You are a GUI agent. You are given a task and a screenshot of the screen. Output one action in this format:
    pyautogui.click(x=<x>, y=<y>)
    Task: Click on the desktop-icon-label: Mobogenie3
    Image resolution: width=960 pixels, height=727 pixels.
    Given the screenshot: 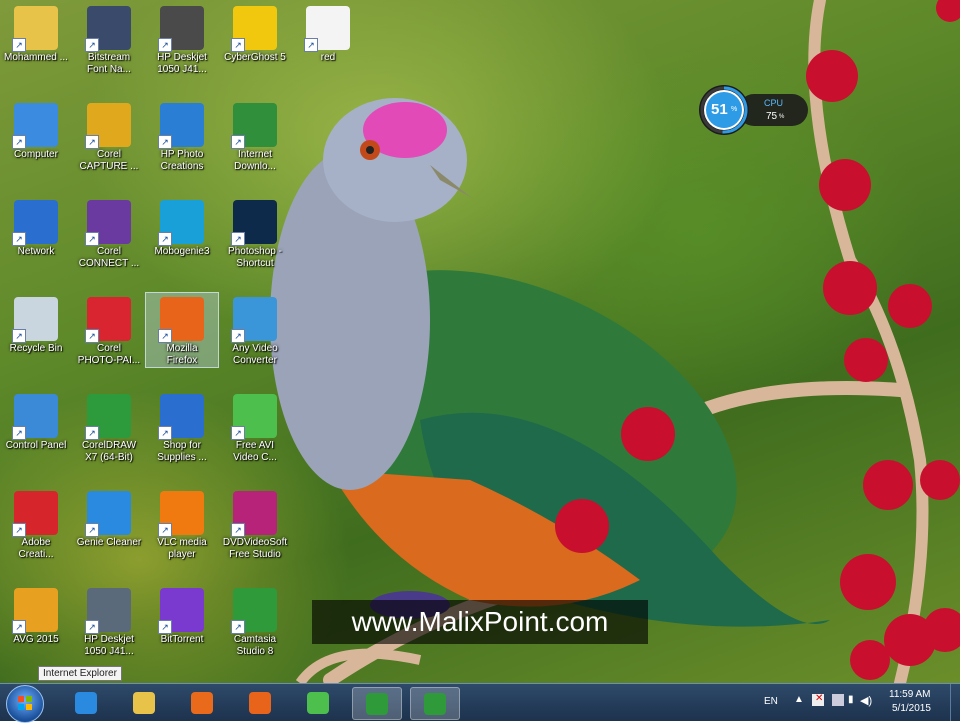 What is the action you would take?
    pyautogui.click(x=182, y=251)
    